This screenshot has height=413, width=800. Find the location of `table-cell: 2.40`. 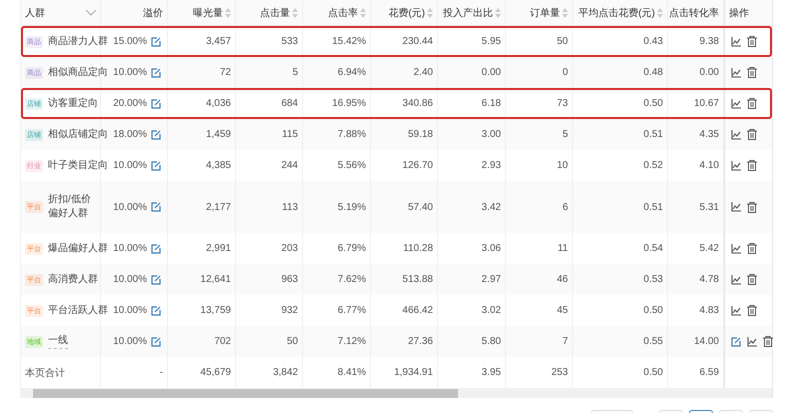

table-cell: 2.40 is located at coordinates (423, 72).